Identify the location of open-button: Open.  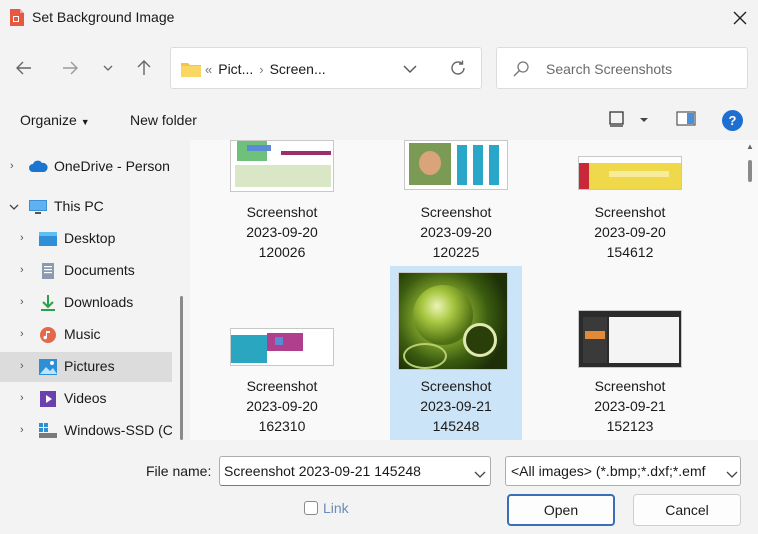
(561, 510).